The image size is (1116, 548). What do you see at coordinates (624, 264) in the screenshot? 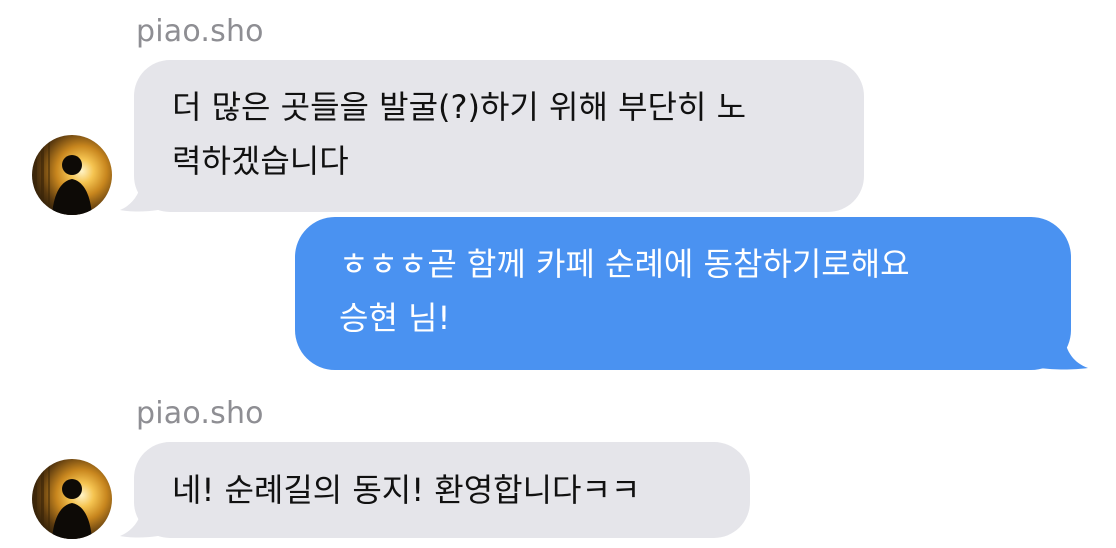
I see `message-line: ㅎㅎㅎ곧 함께 카페 순례에 동참하기로해요` at bounding box center [624, 264].